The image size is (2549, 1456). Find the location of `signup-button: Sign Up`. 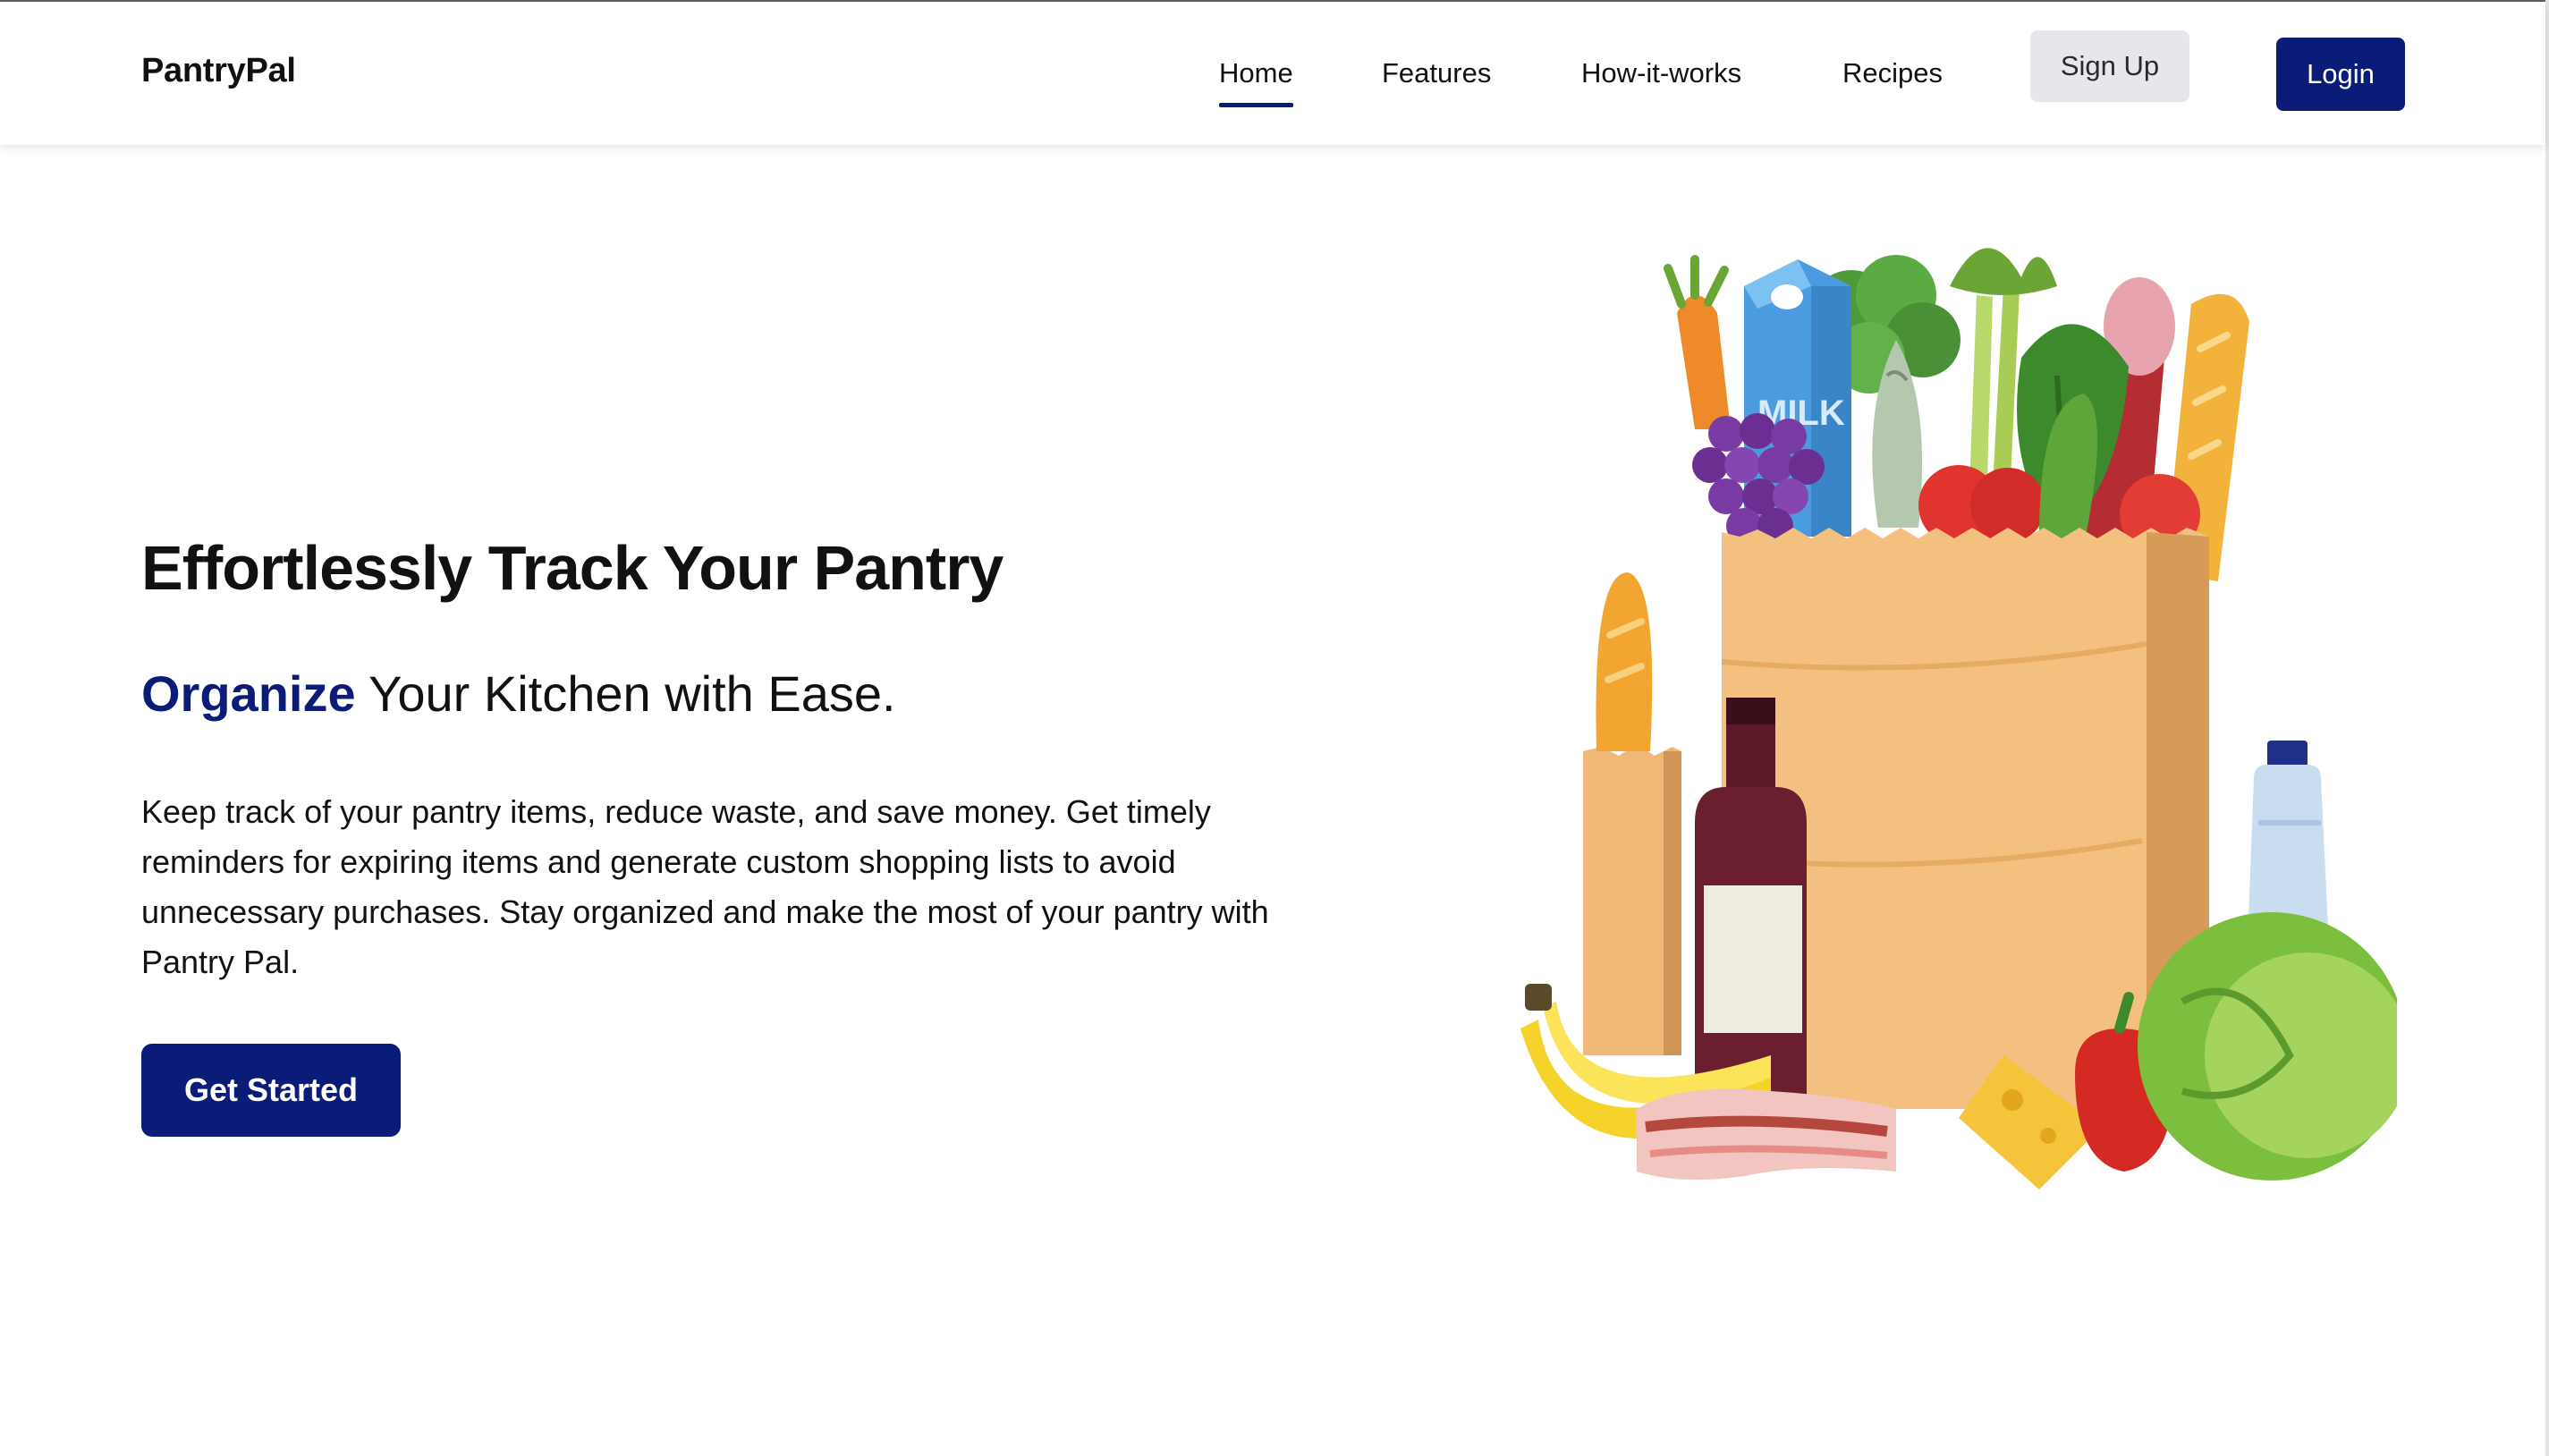

signup-button: Sign Up is located at coordinates (2109, 66).